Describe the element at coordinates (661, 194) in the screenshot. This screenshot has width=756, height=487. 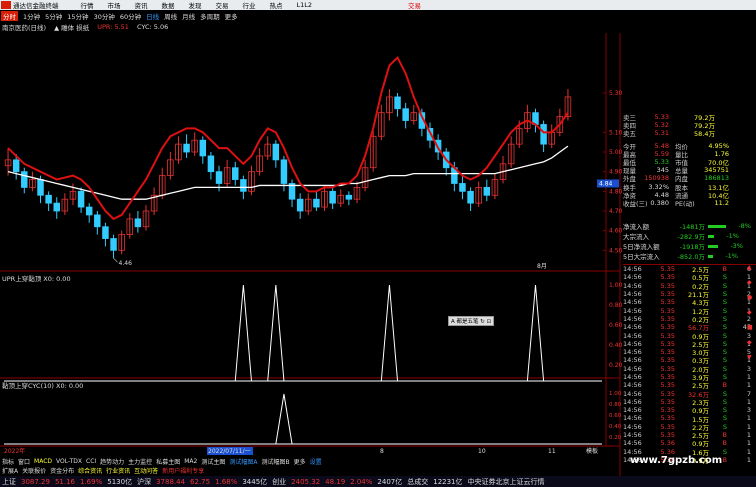
I see `stat-value: 4.48` at that location.